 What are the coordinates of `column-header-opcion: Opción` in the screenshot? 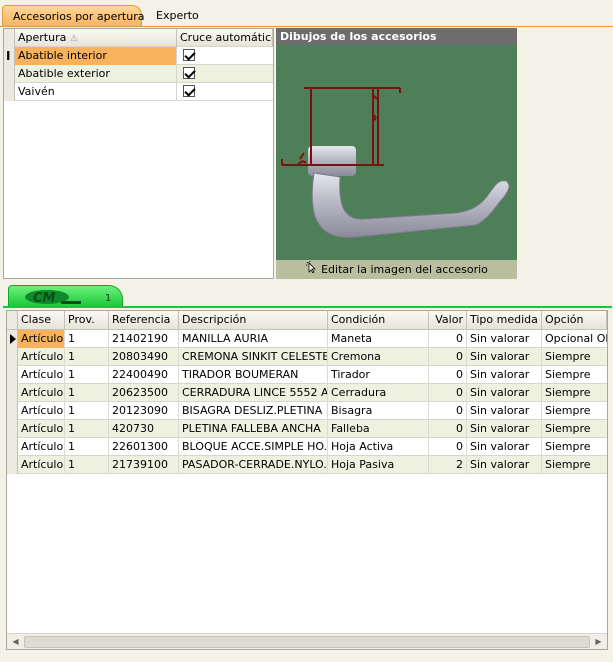 It's located at (574, 320).